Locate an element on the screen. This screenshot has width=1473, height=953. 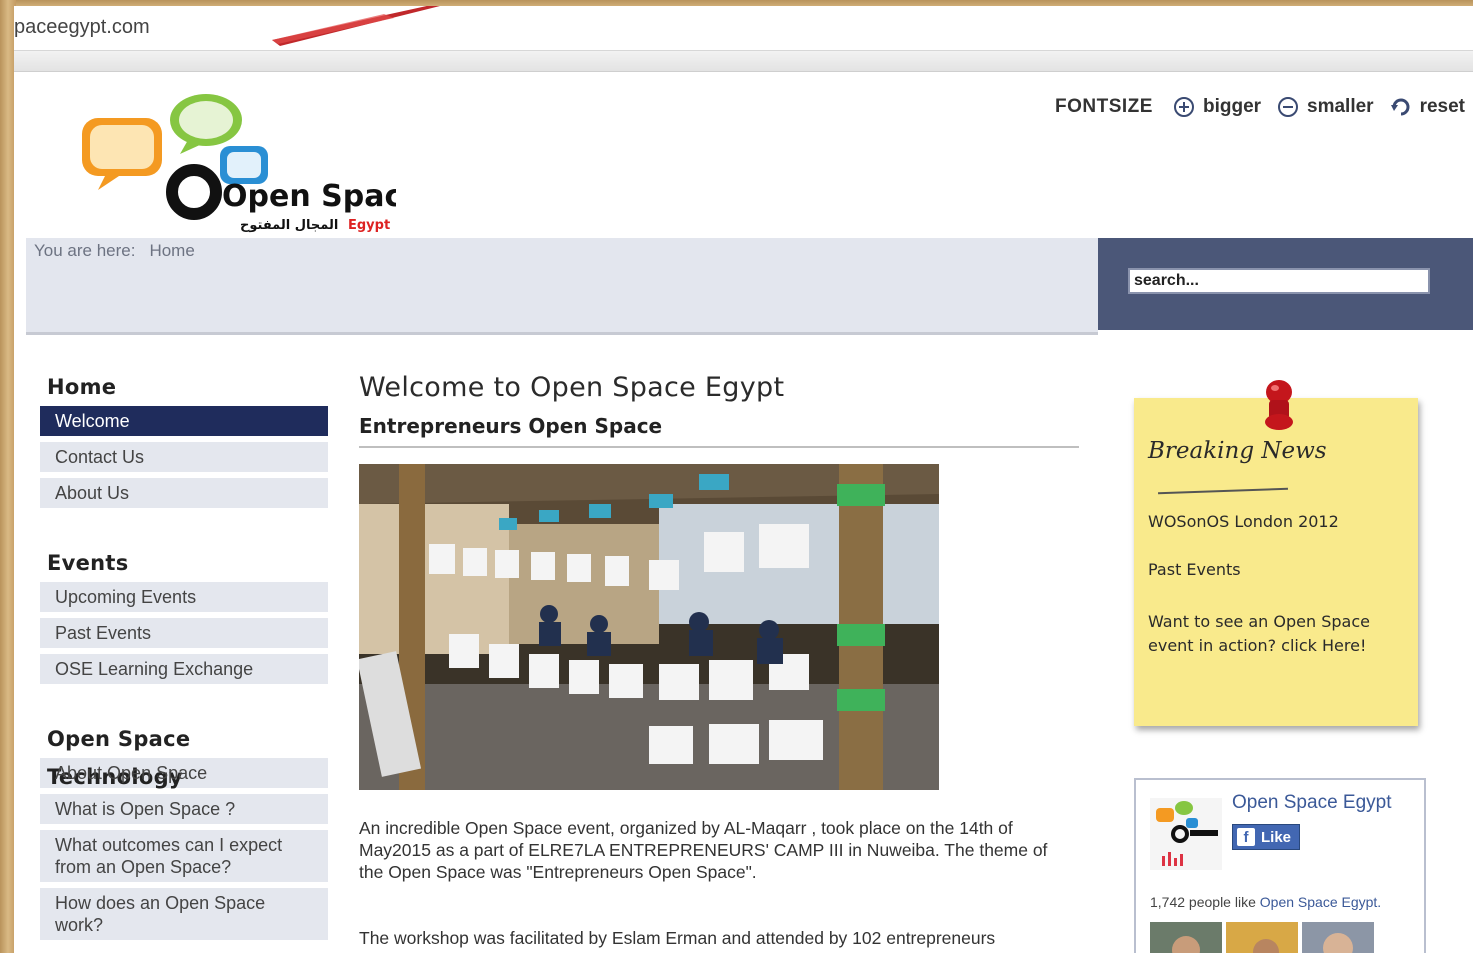
facebook-count-page-link: Open Space Egypt. is located at coordinates (1320, 902).